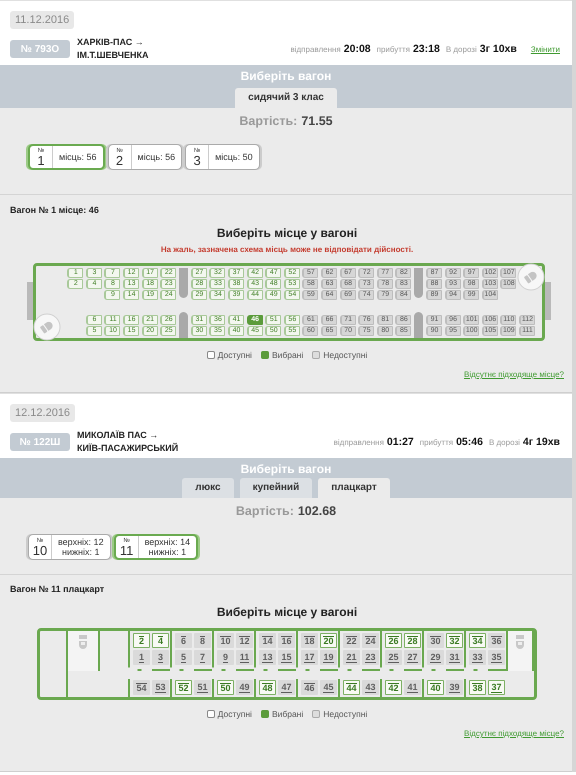  Describe the element at coordinates (393, 640) in the screenshot. I see `berth: 26` at that location.